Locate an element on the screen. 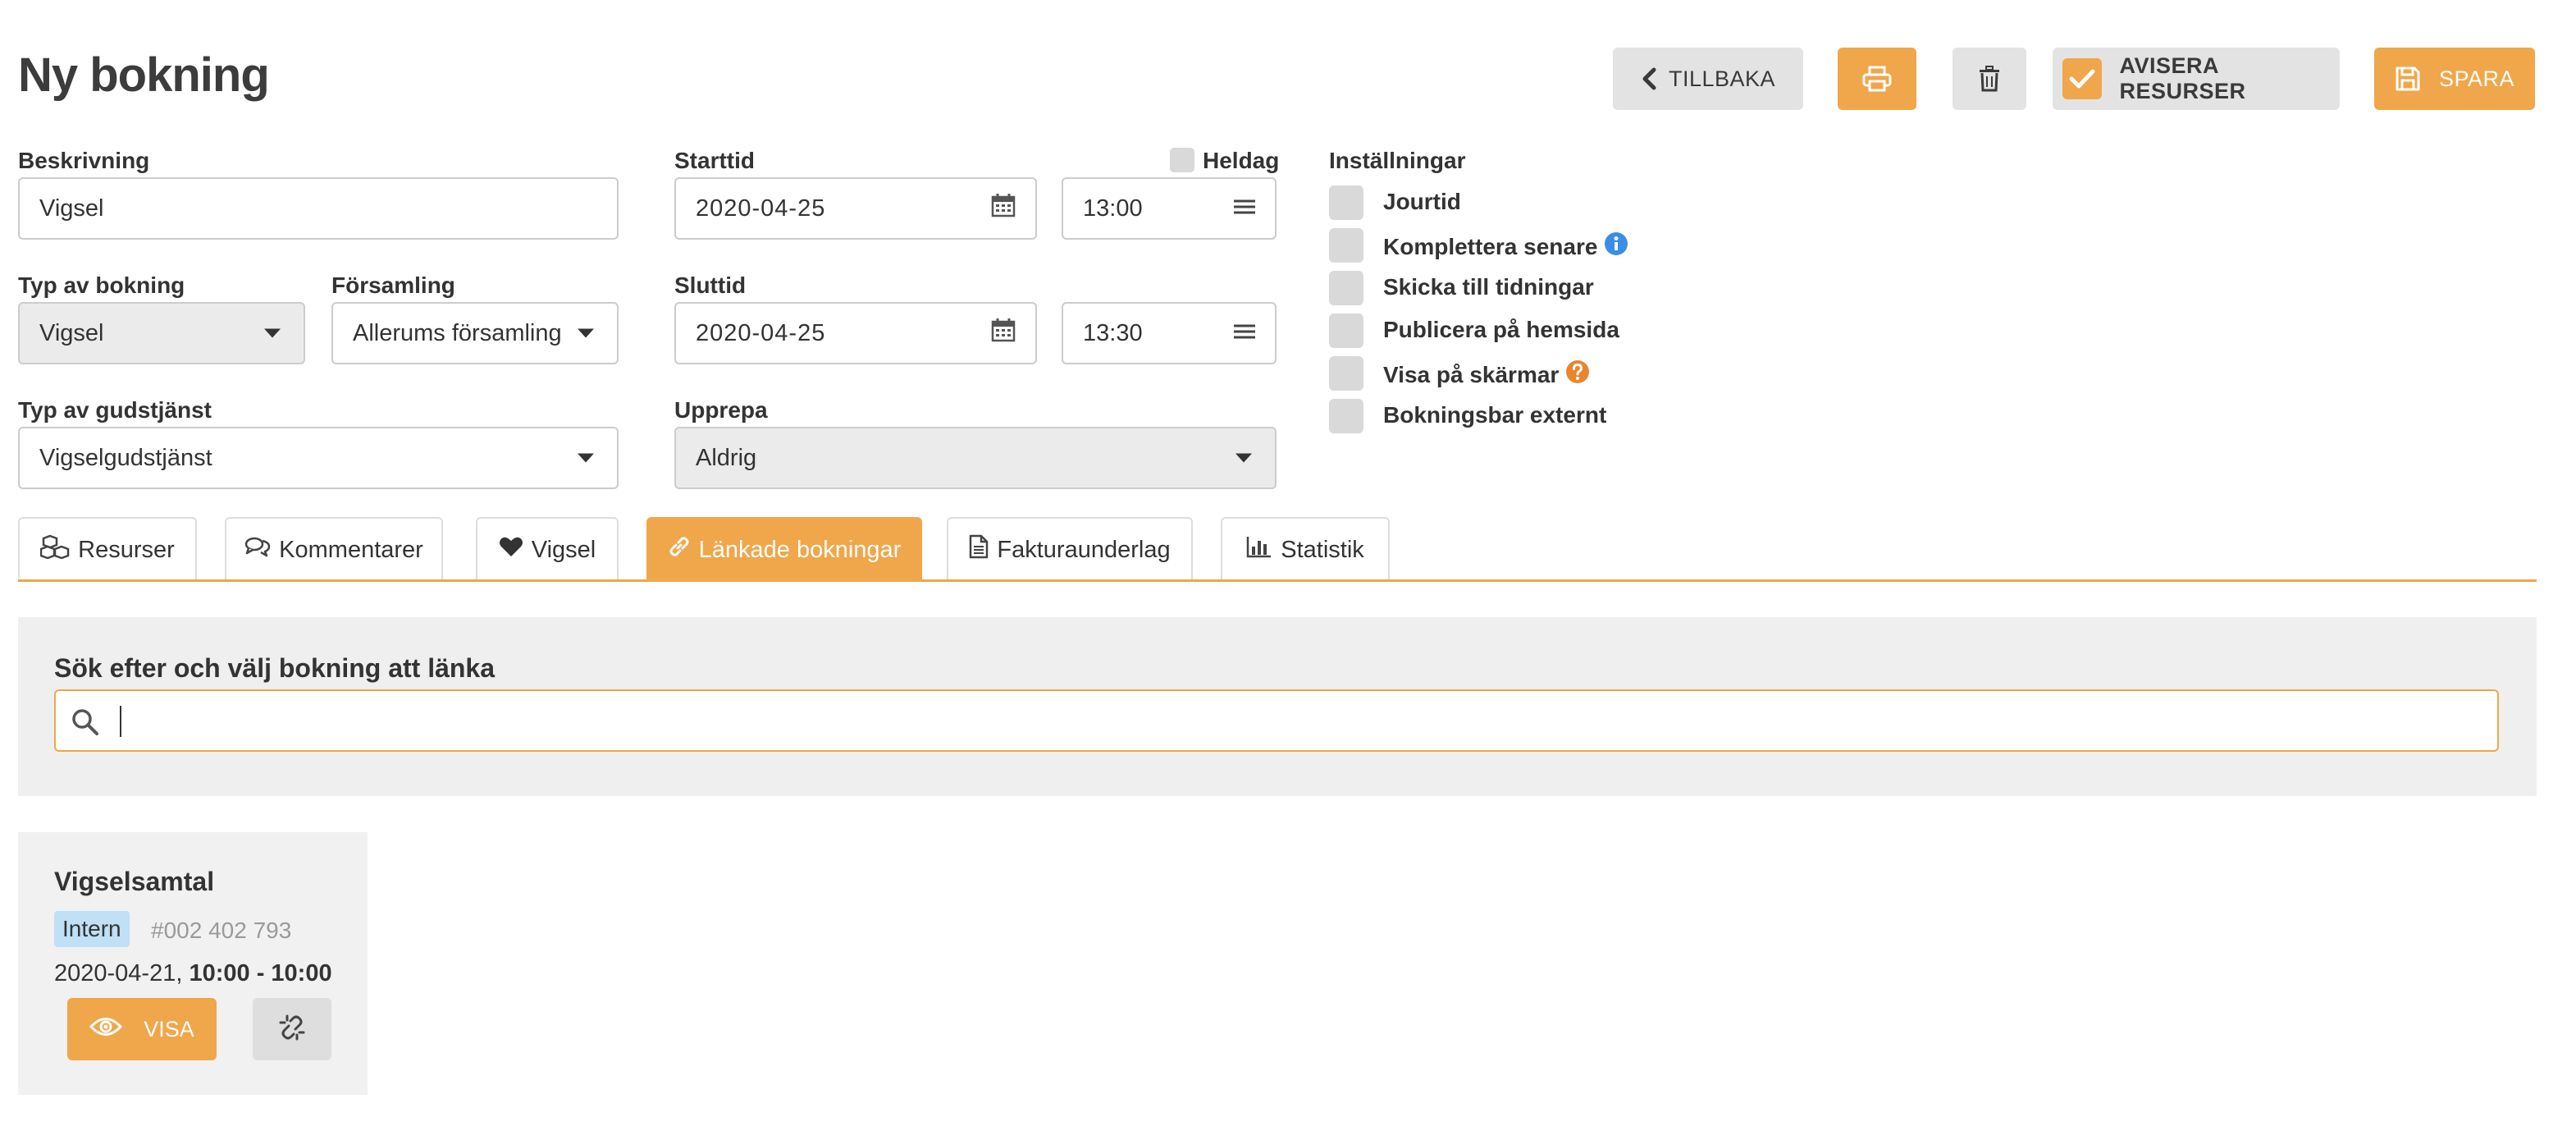  start-date-value: 2020-04-25 is located at coordinates (761, 209).